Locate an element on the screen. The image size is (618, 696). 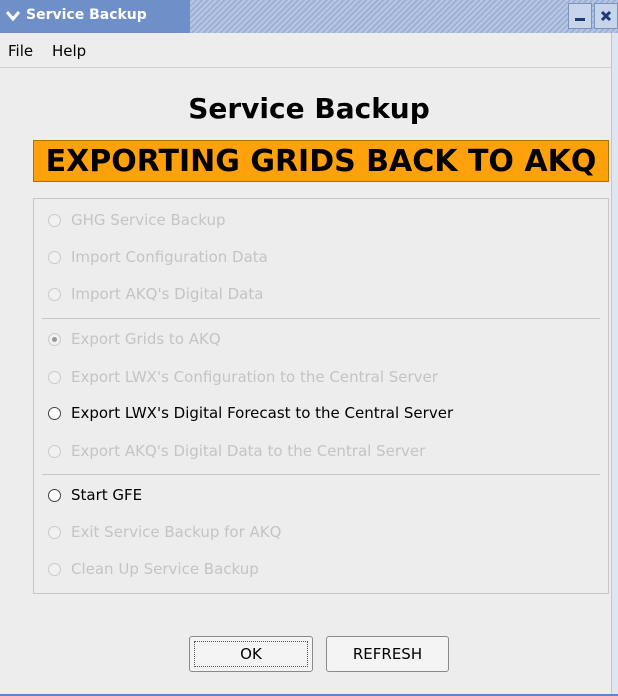
option-start-gfe: Start GFE is located at coordinates (95, 495).